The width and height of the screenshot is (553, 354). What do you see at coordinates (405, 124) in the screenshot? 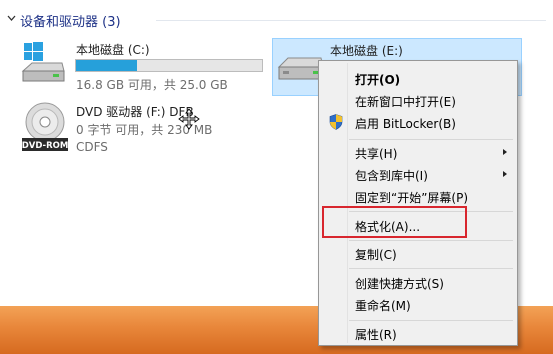
I see `menu-item-bitlocker-label: 启用 BitLocker(B)` at bounding box center [405, 124].